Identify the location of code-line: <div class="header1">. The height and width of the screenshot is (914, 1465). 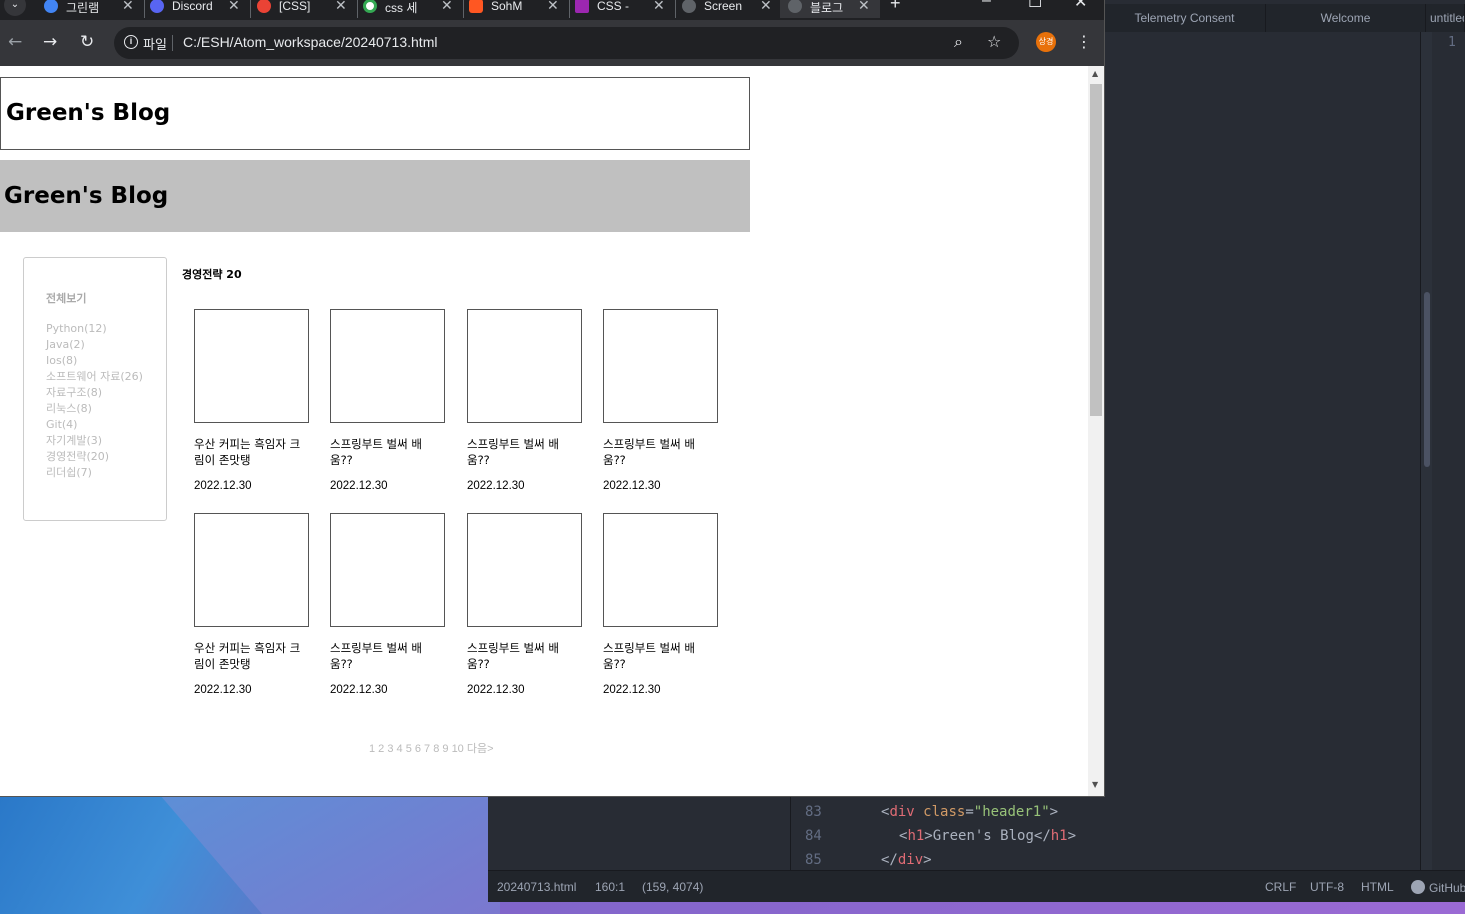
(969, 812).